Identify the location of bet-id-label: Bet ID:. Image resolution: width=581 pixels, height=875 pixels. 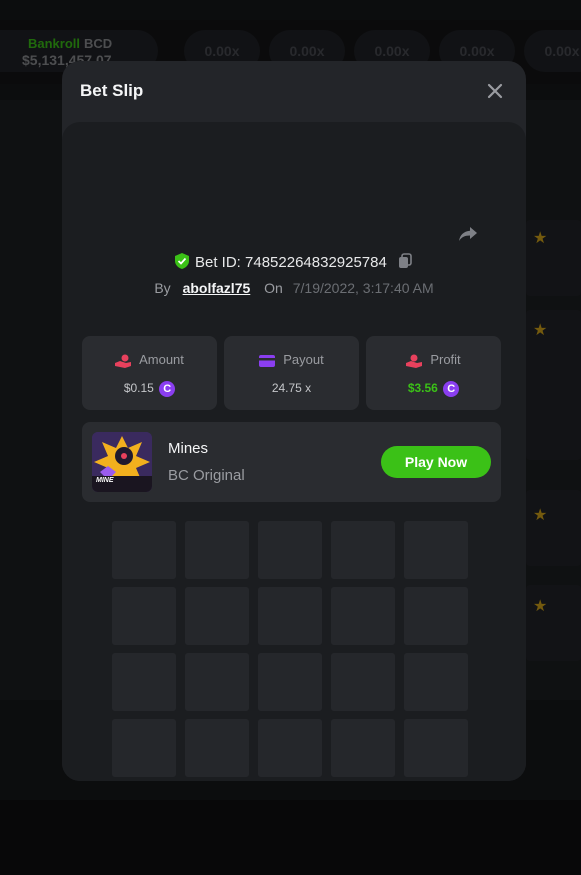
(217, 262).